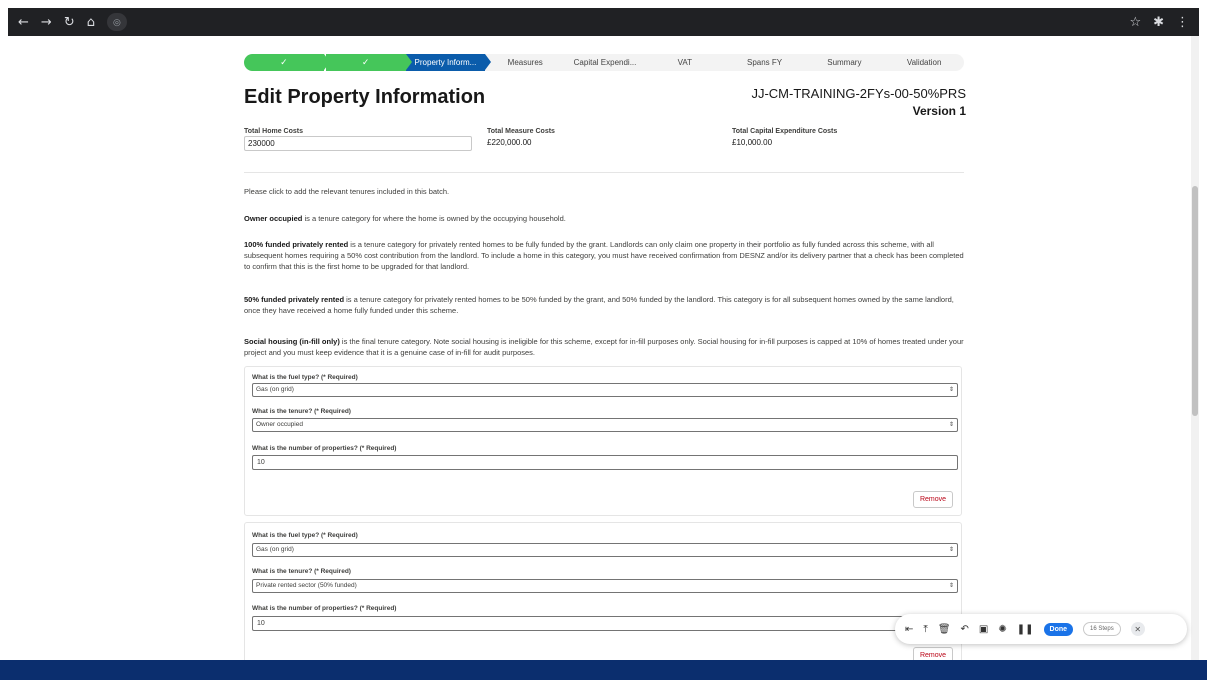  Describe the element at coordinates (358, 143) in the screenshot. I see `total-home-costs-input: 230000` at that location.